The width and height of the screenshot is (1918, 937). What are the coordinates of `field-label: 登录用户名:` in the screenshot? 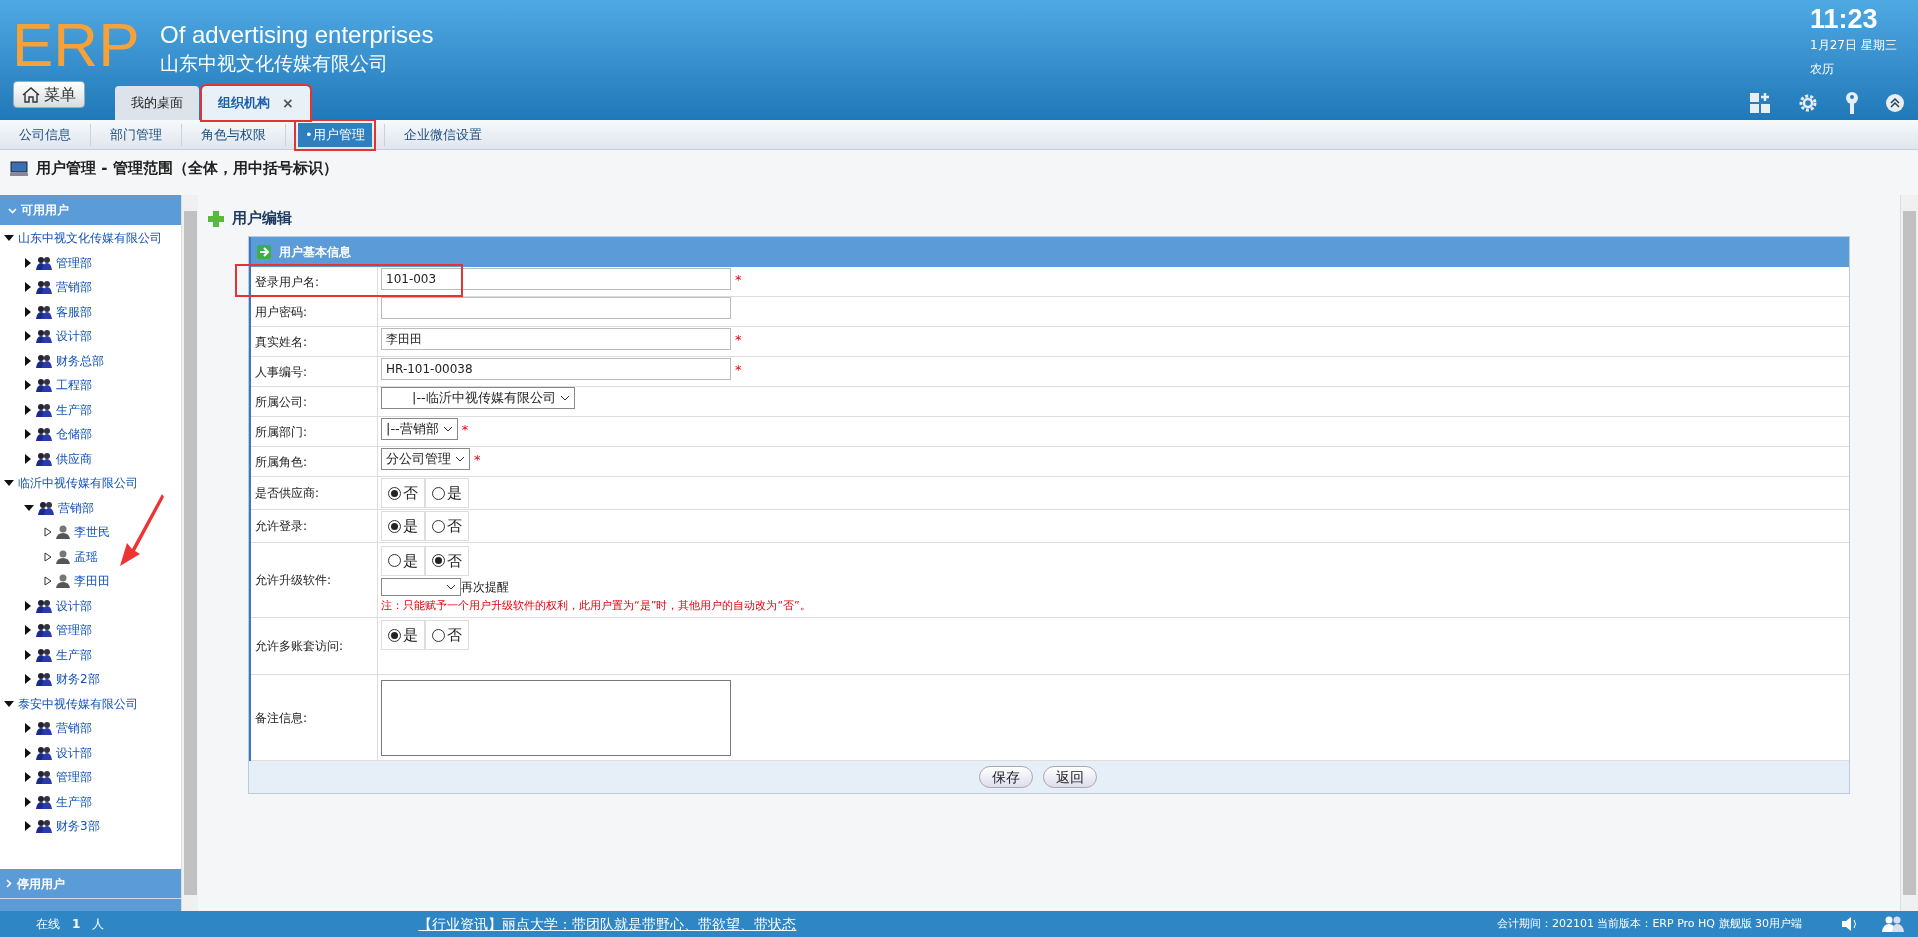 It's located at (287, 282).